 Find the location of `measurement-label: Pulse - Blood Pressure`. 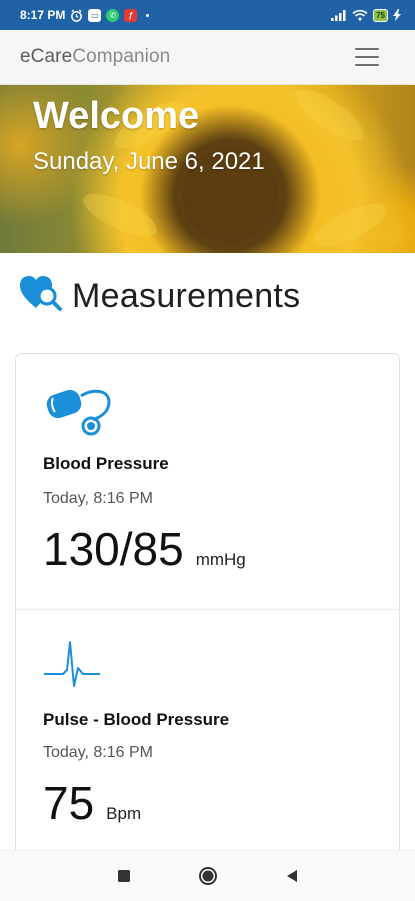

measurement-label: Pulse - Blood Pressure is located at coordinates (136, 719).